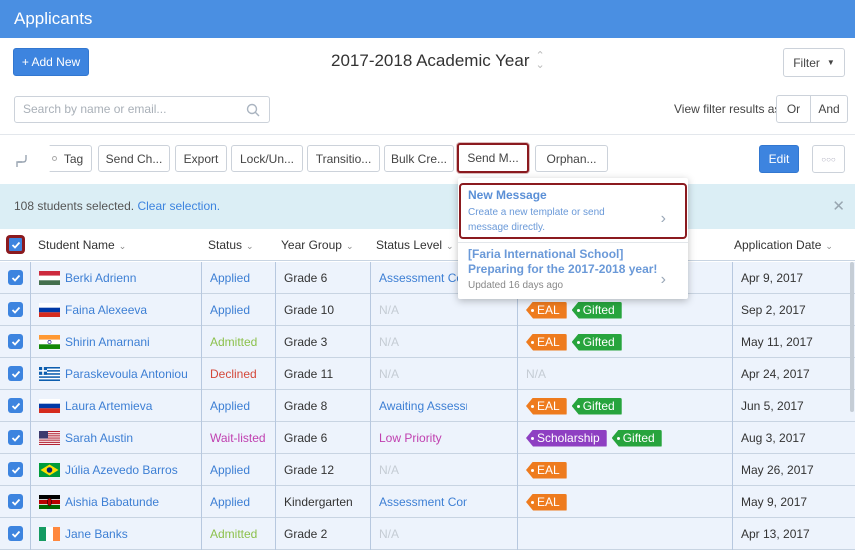 This screenshot has width=855, height=550. What do you see at coordinates (317, 245) in the screenshot?
I see `column-year-group: Year Group ⌄` at bounding box center [317, 245].